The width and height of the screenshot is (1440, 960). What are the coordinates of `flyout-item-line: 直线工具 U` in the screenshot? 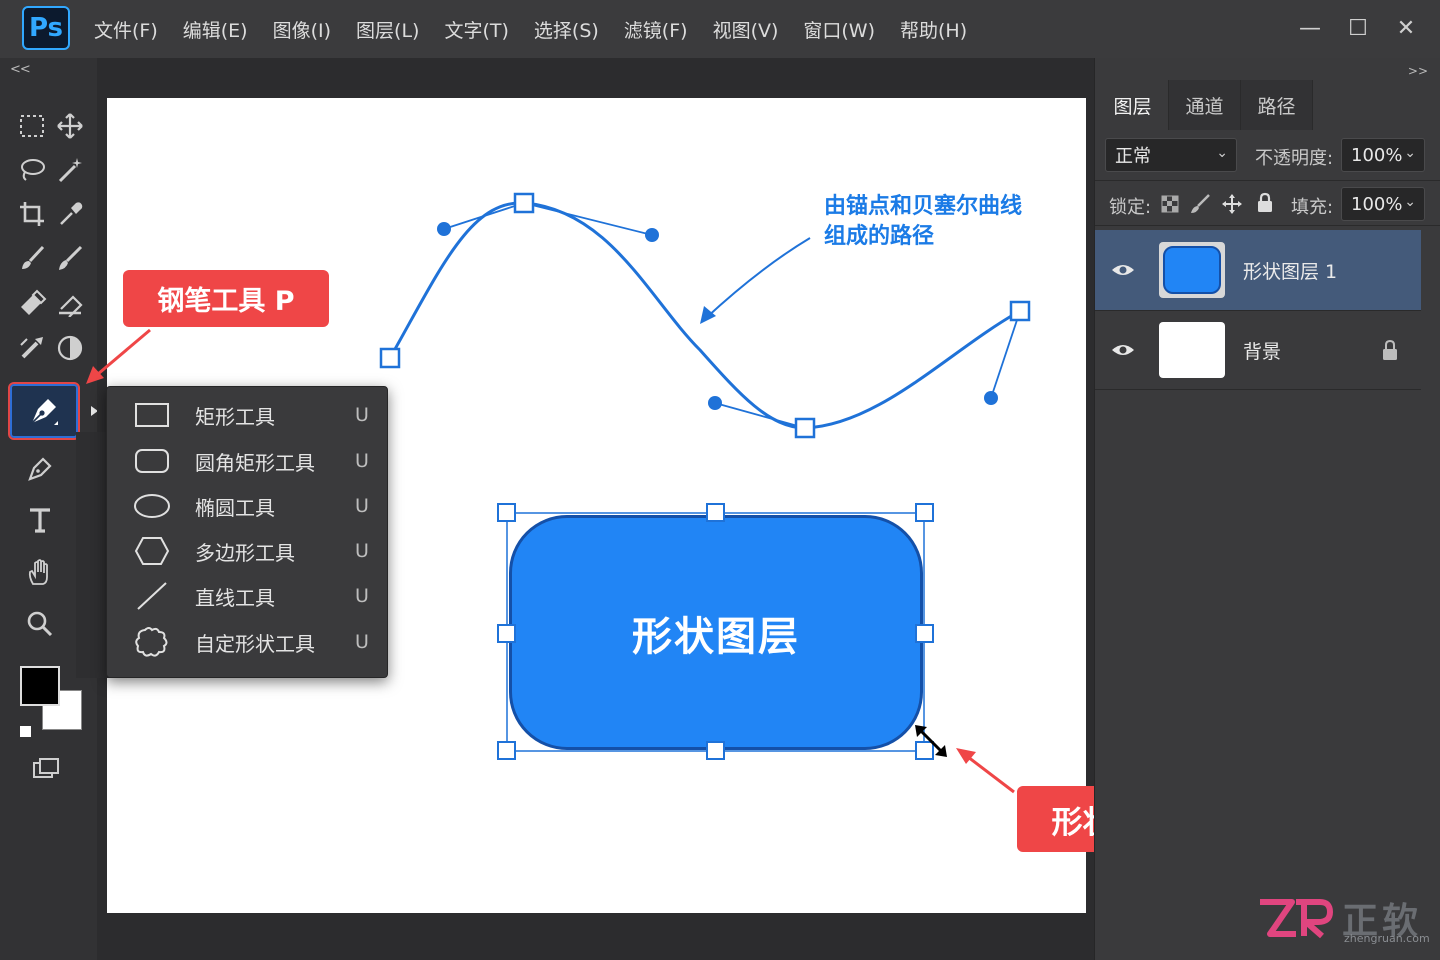 It's located at (248, 596).